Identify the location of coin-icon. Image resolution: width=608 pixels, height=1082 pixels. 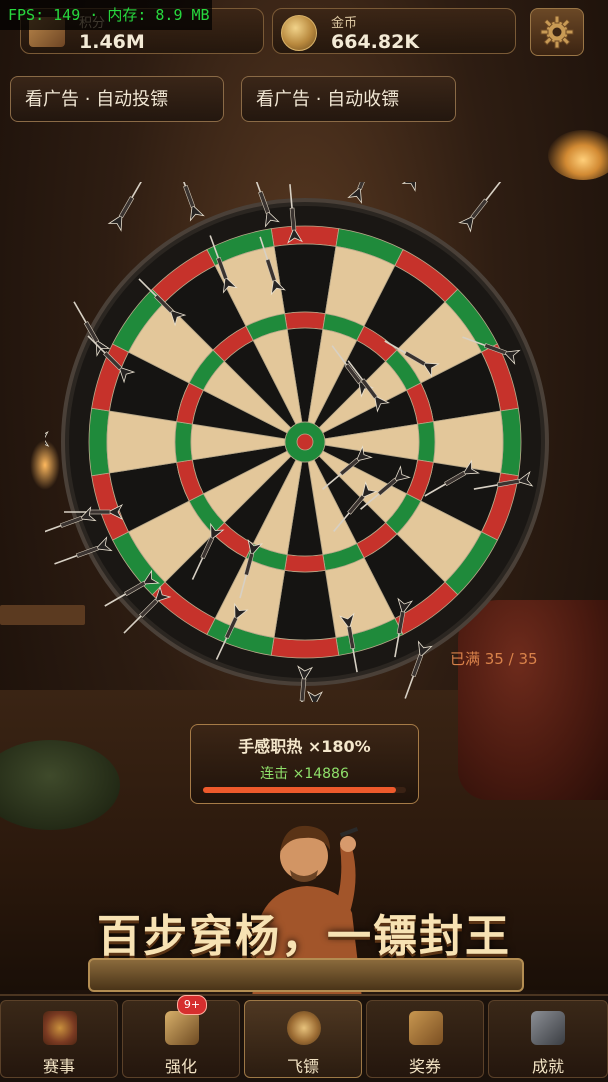
(299, 33).